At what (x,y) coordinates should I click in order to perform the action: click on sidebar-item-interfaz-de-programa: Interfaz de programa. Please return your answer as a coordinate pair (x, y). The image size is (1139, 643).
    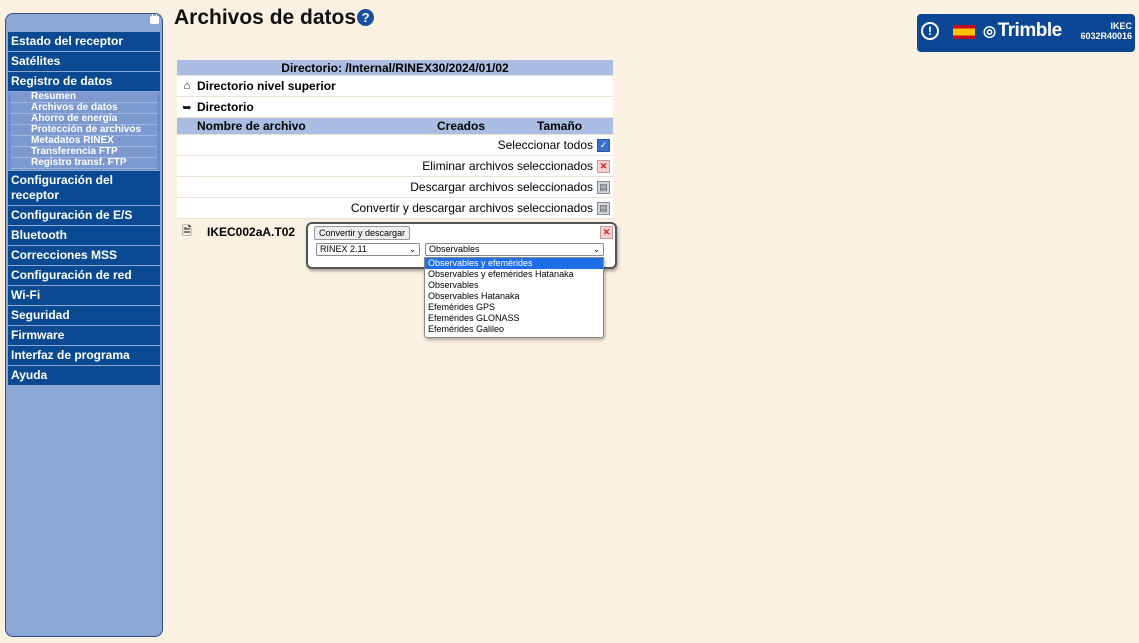
    Looking at the image, I should click on (84, 355).